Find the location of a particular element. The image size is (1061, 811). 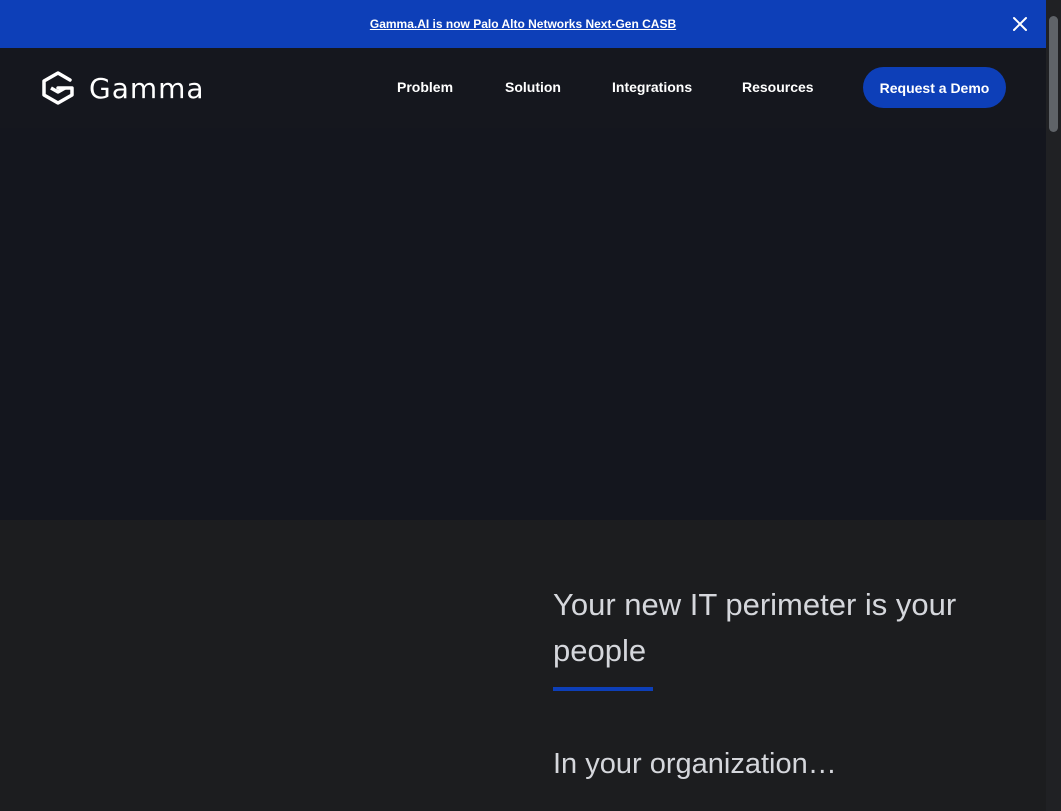

page-scrollbar is located at coordinates (1053, 405).